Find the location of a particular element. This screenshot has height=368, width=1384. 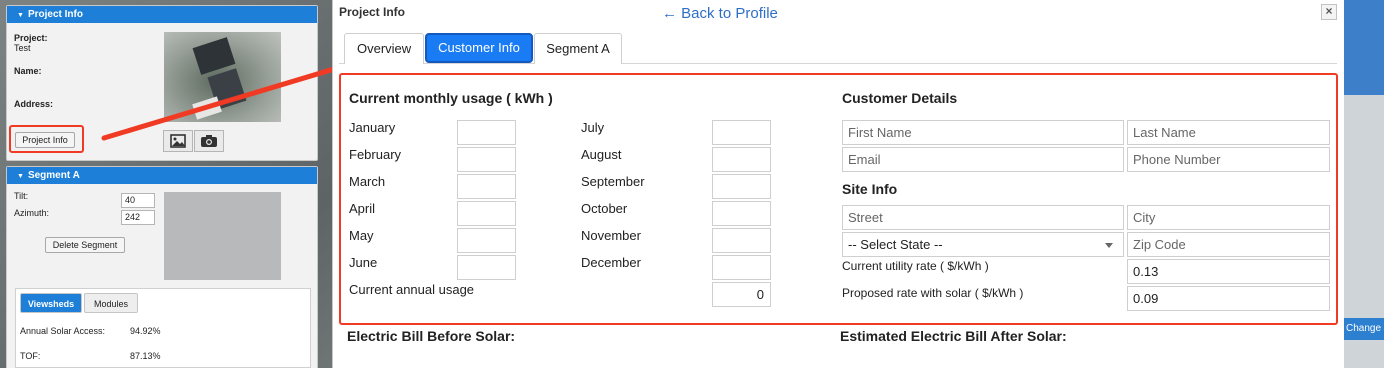

april-input is located at coordinates (486, 213).